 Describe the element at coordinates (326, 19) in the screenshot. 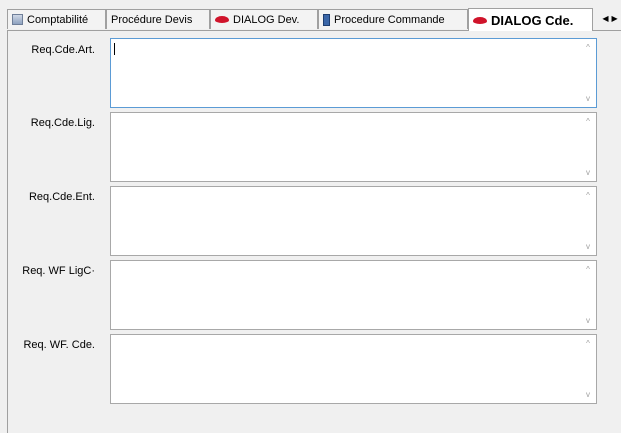

I see `phone-icon` at that location.